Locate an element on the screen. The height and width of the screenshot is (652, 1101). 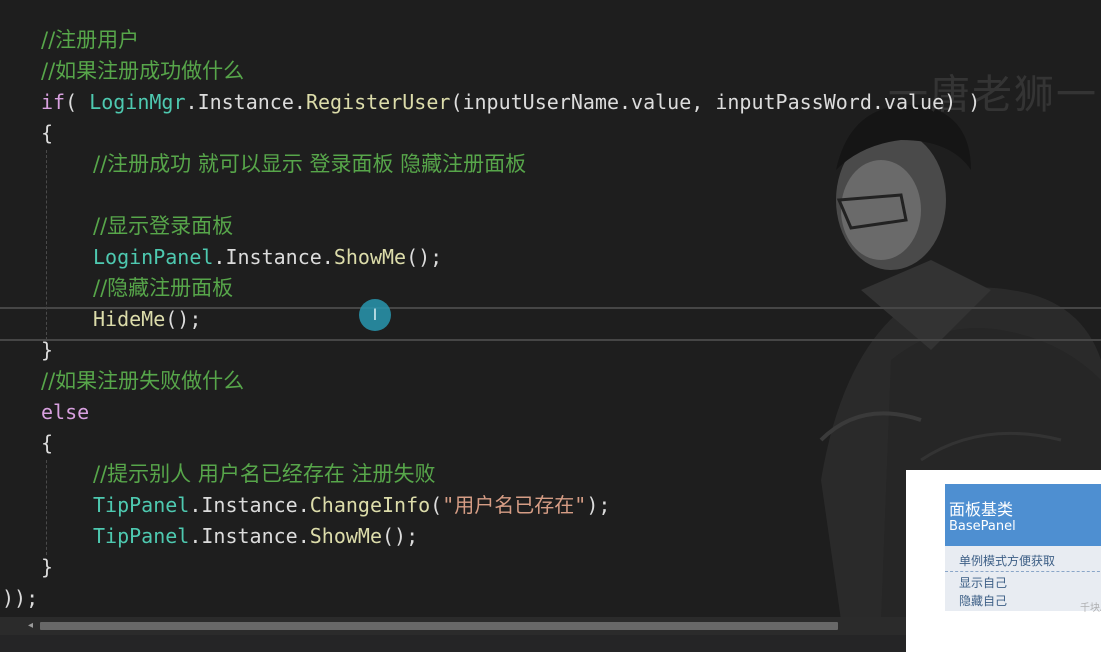
scrollbar-thumb is located at coordinates (439, 626).